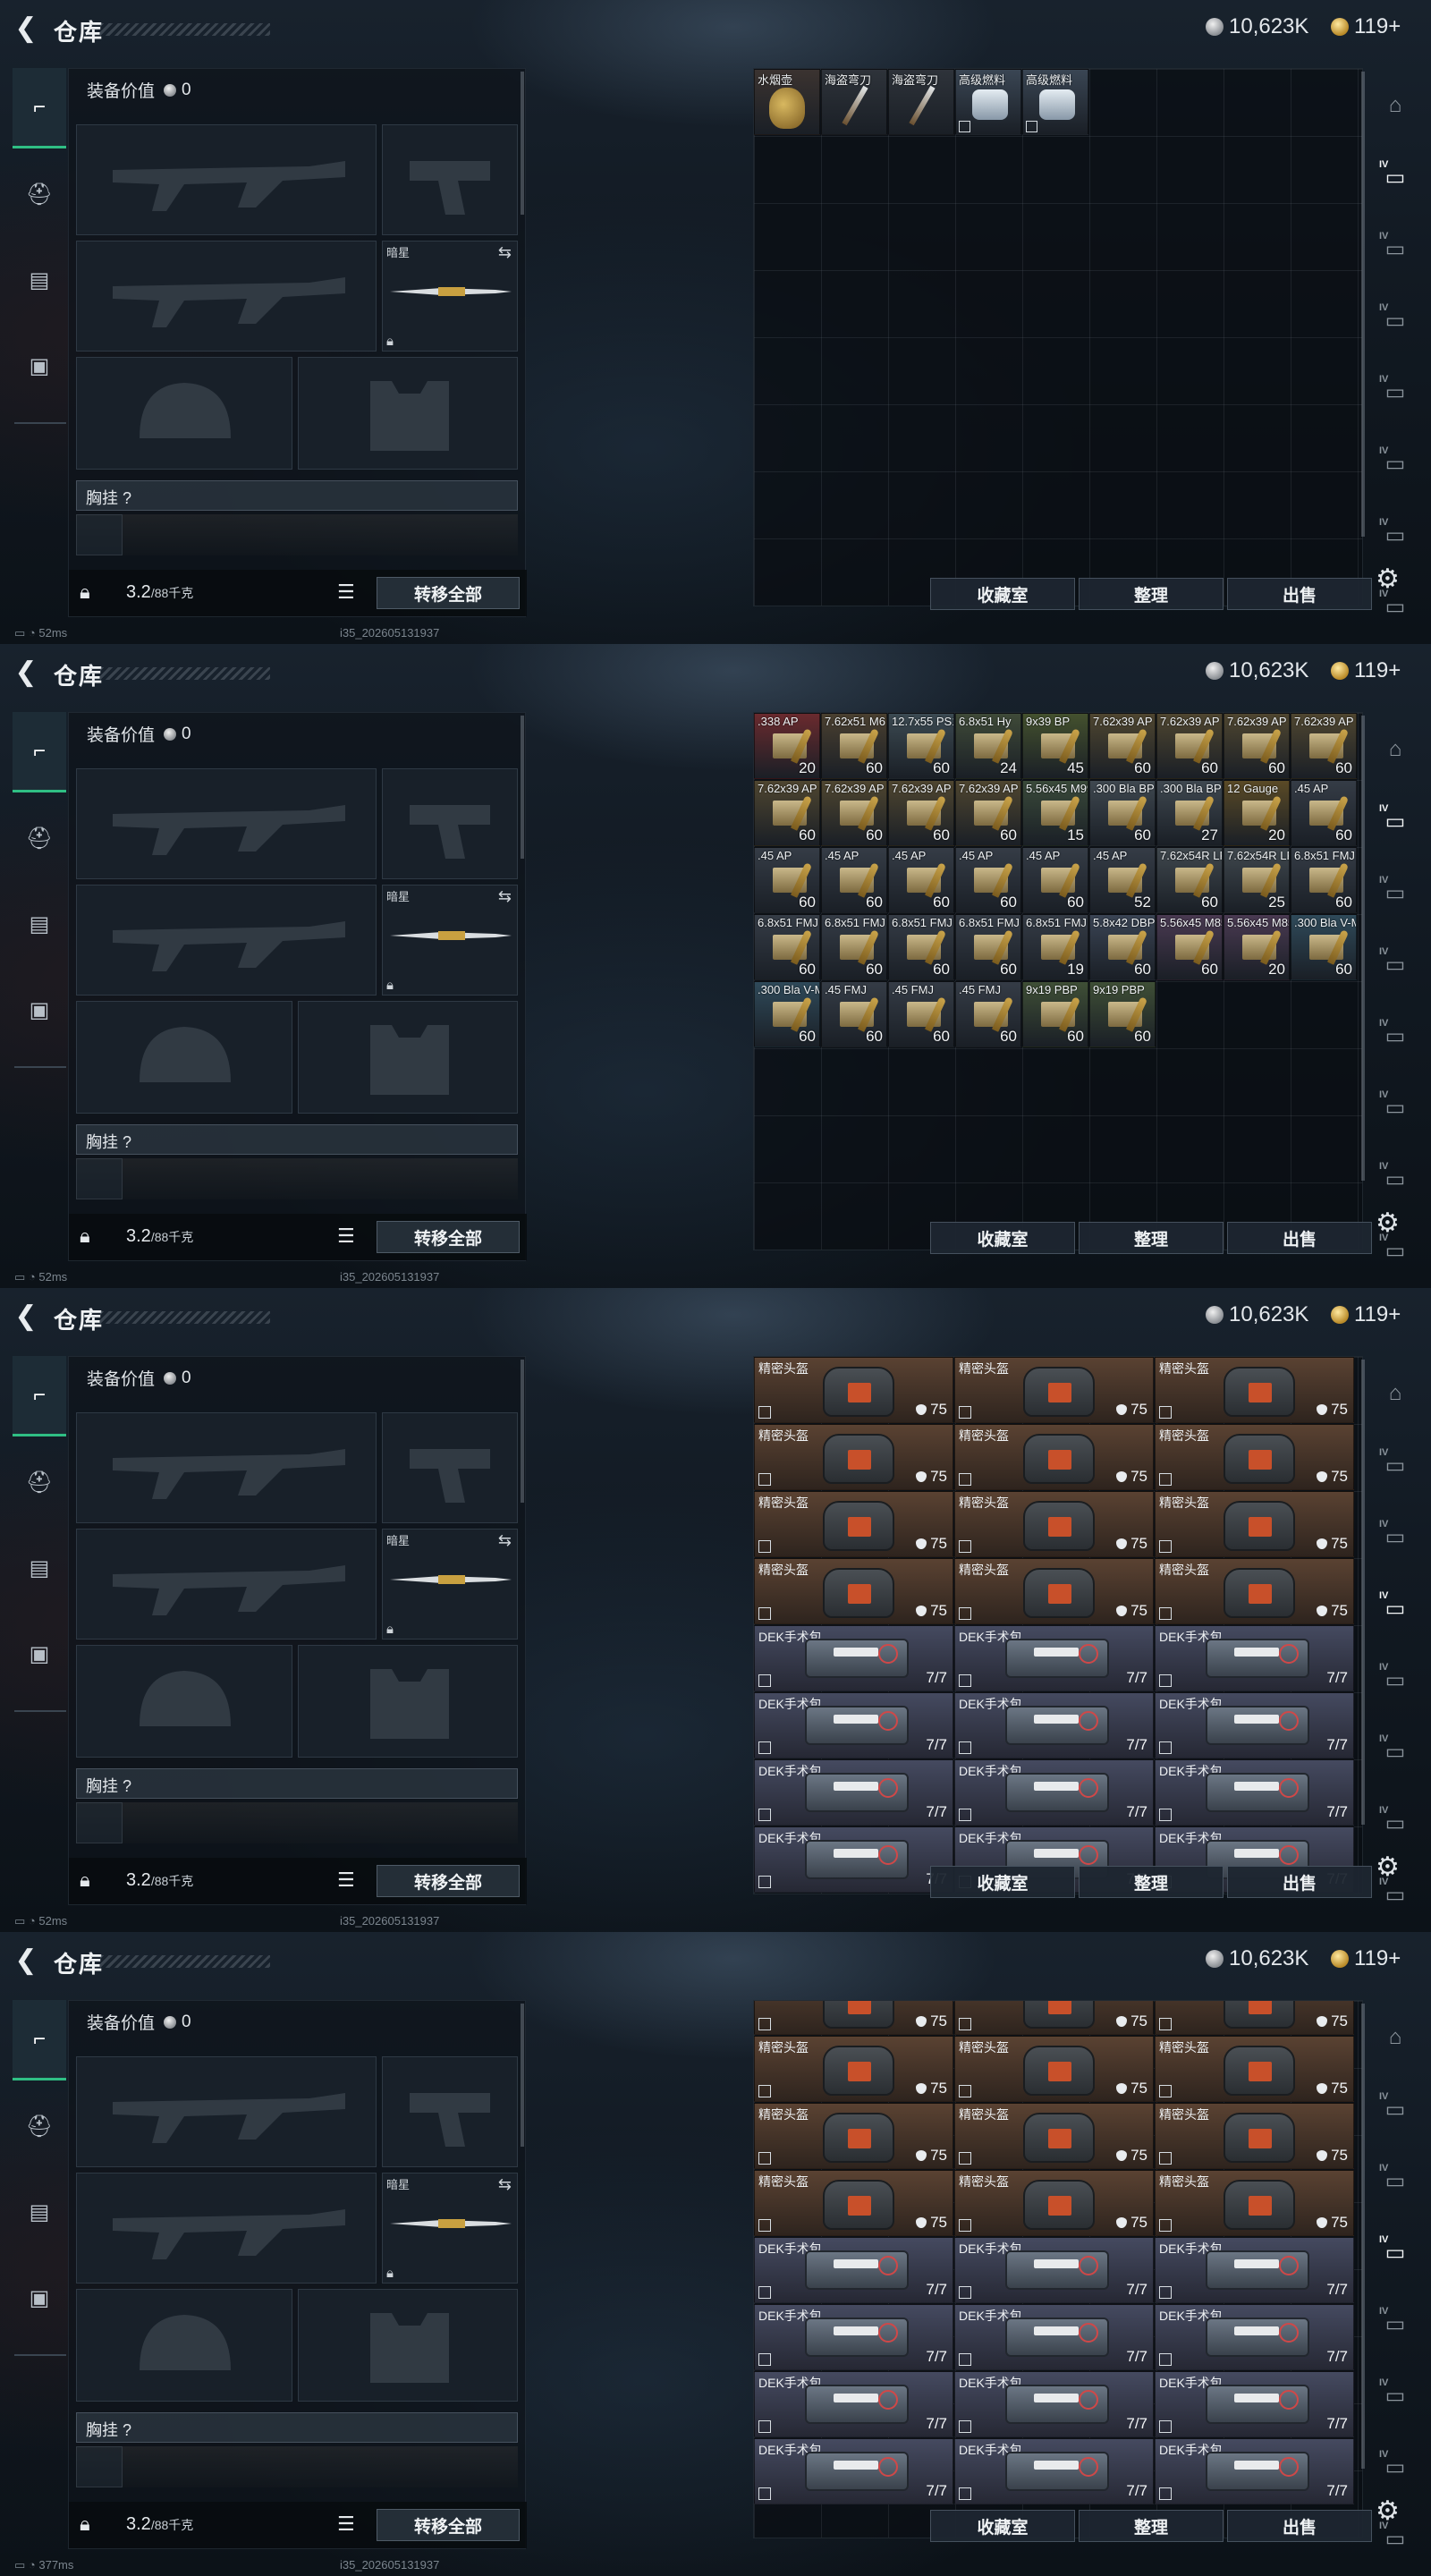 The width and height of the screenshot is (1431, 2576). Describe the element at coordinates (921, 102) in the screenshot. I see `stash-item: 海盗弯刀` at that location.